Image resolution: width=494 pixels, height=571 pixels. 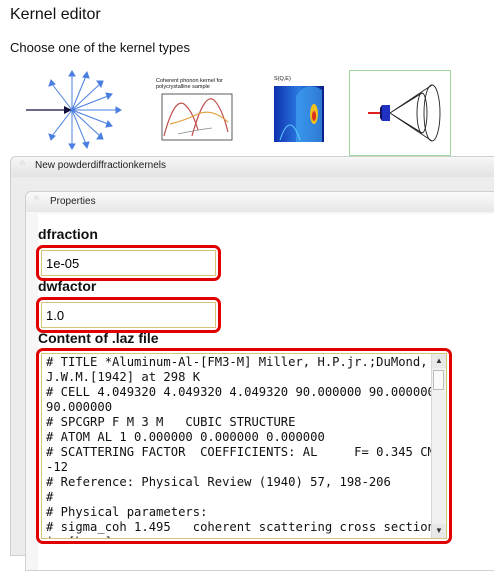 I want to click on phonon-kernel-icon, so click(x=197, y=117).